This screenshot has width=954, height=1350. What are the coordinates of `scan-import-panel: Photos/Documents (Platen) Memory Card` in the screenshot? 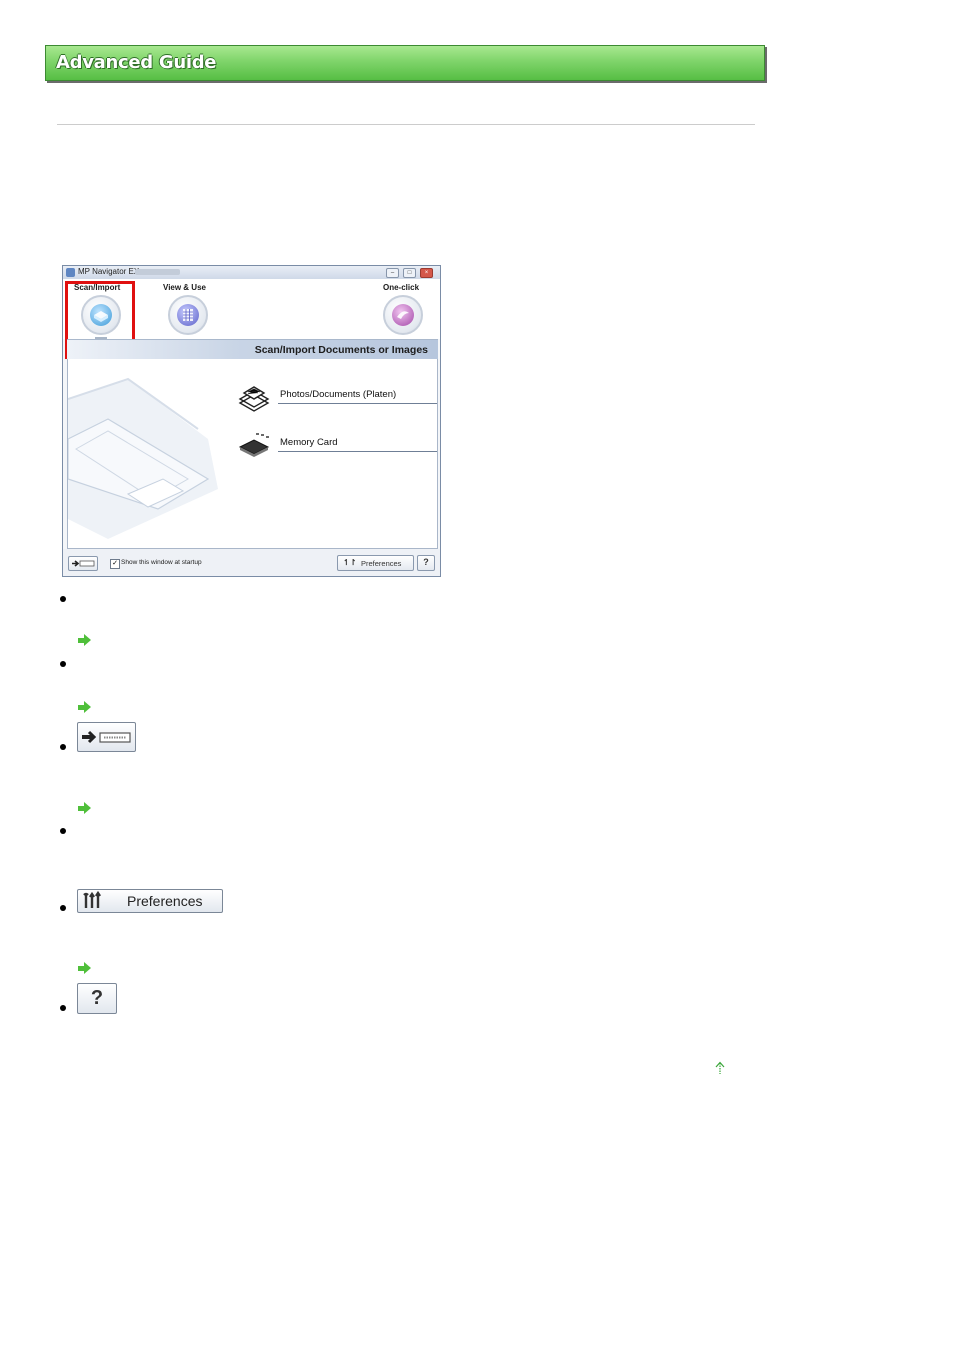 It's located at (252, 454).